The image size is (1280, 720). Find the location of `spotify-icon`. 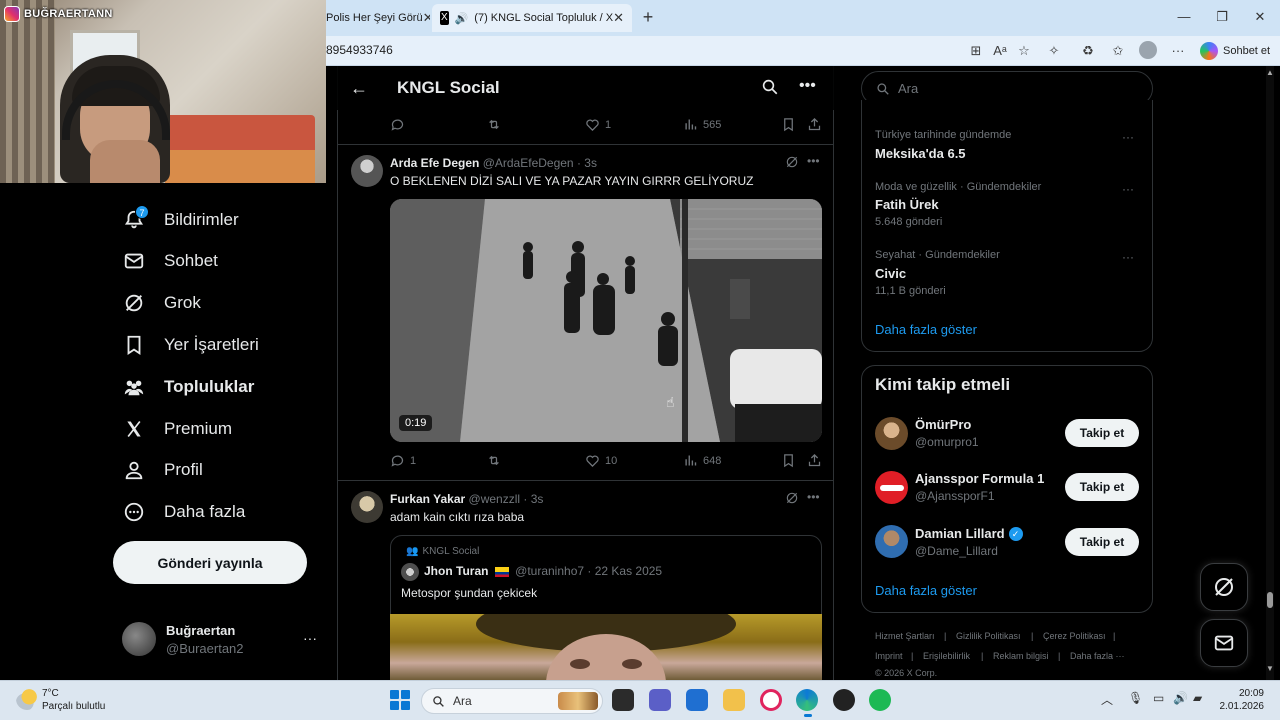

spotify-icon is located at coordinates (880, 700).